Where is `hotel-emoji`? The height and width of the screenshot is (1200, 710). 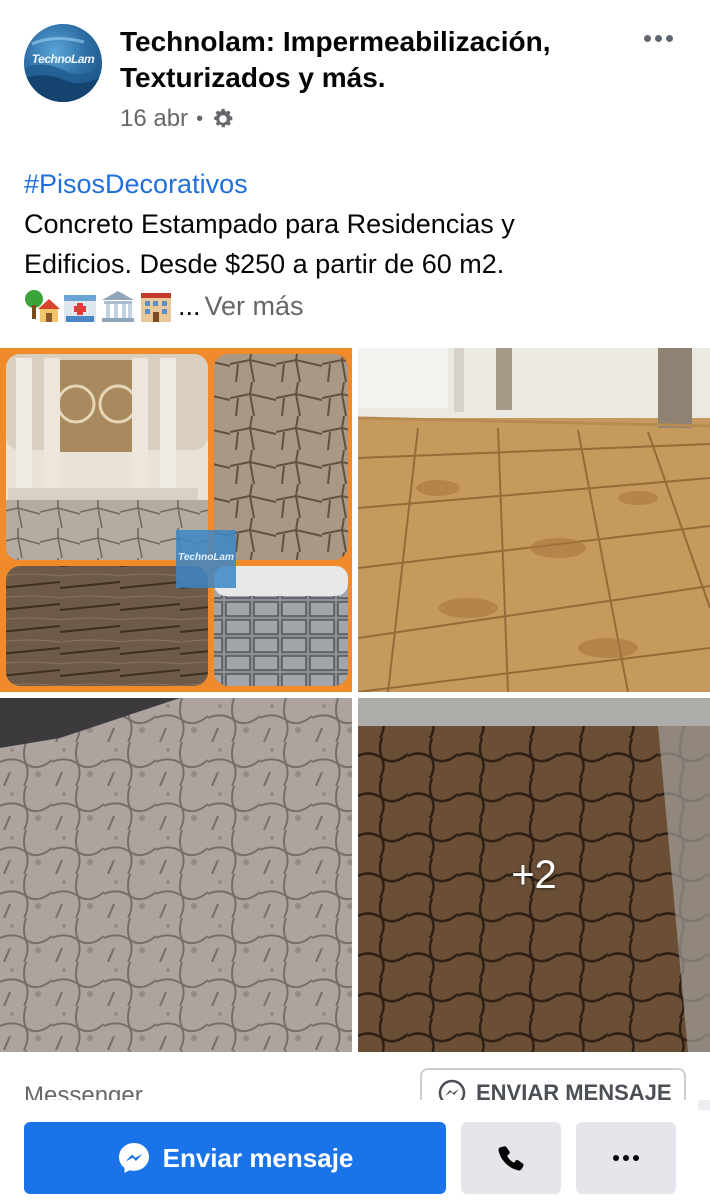 hotel-emoji is located at coordinates (156, 307).